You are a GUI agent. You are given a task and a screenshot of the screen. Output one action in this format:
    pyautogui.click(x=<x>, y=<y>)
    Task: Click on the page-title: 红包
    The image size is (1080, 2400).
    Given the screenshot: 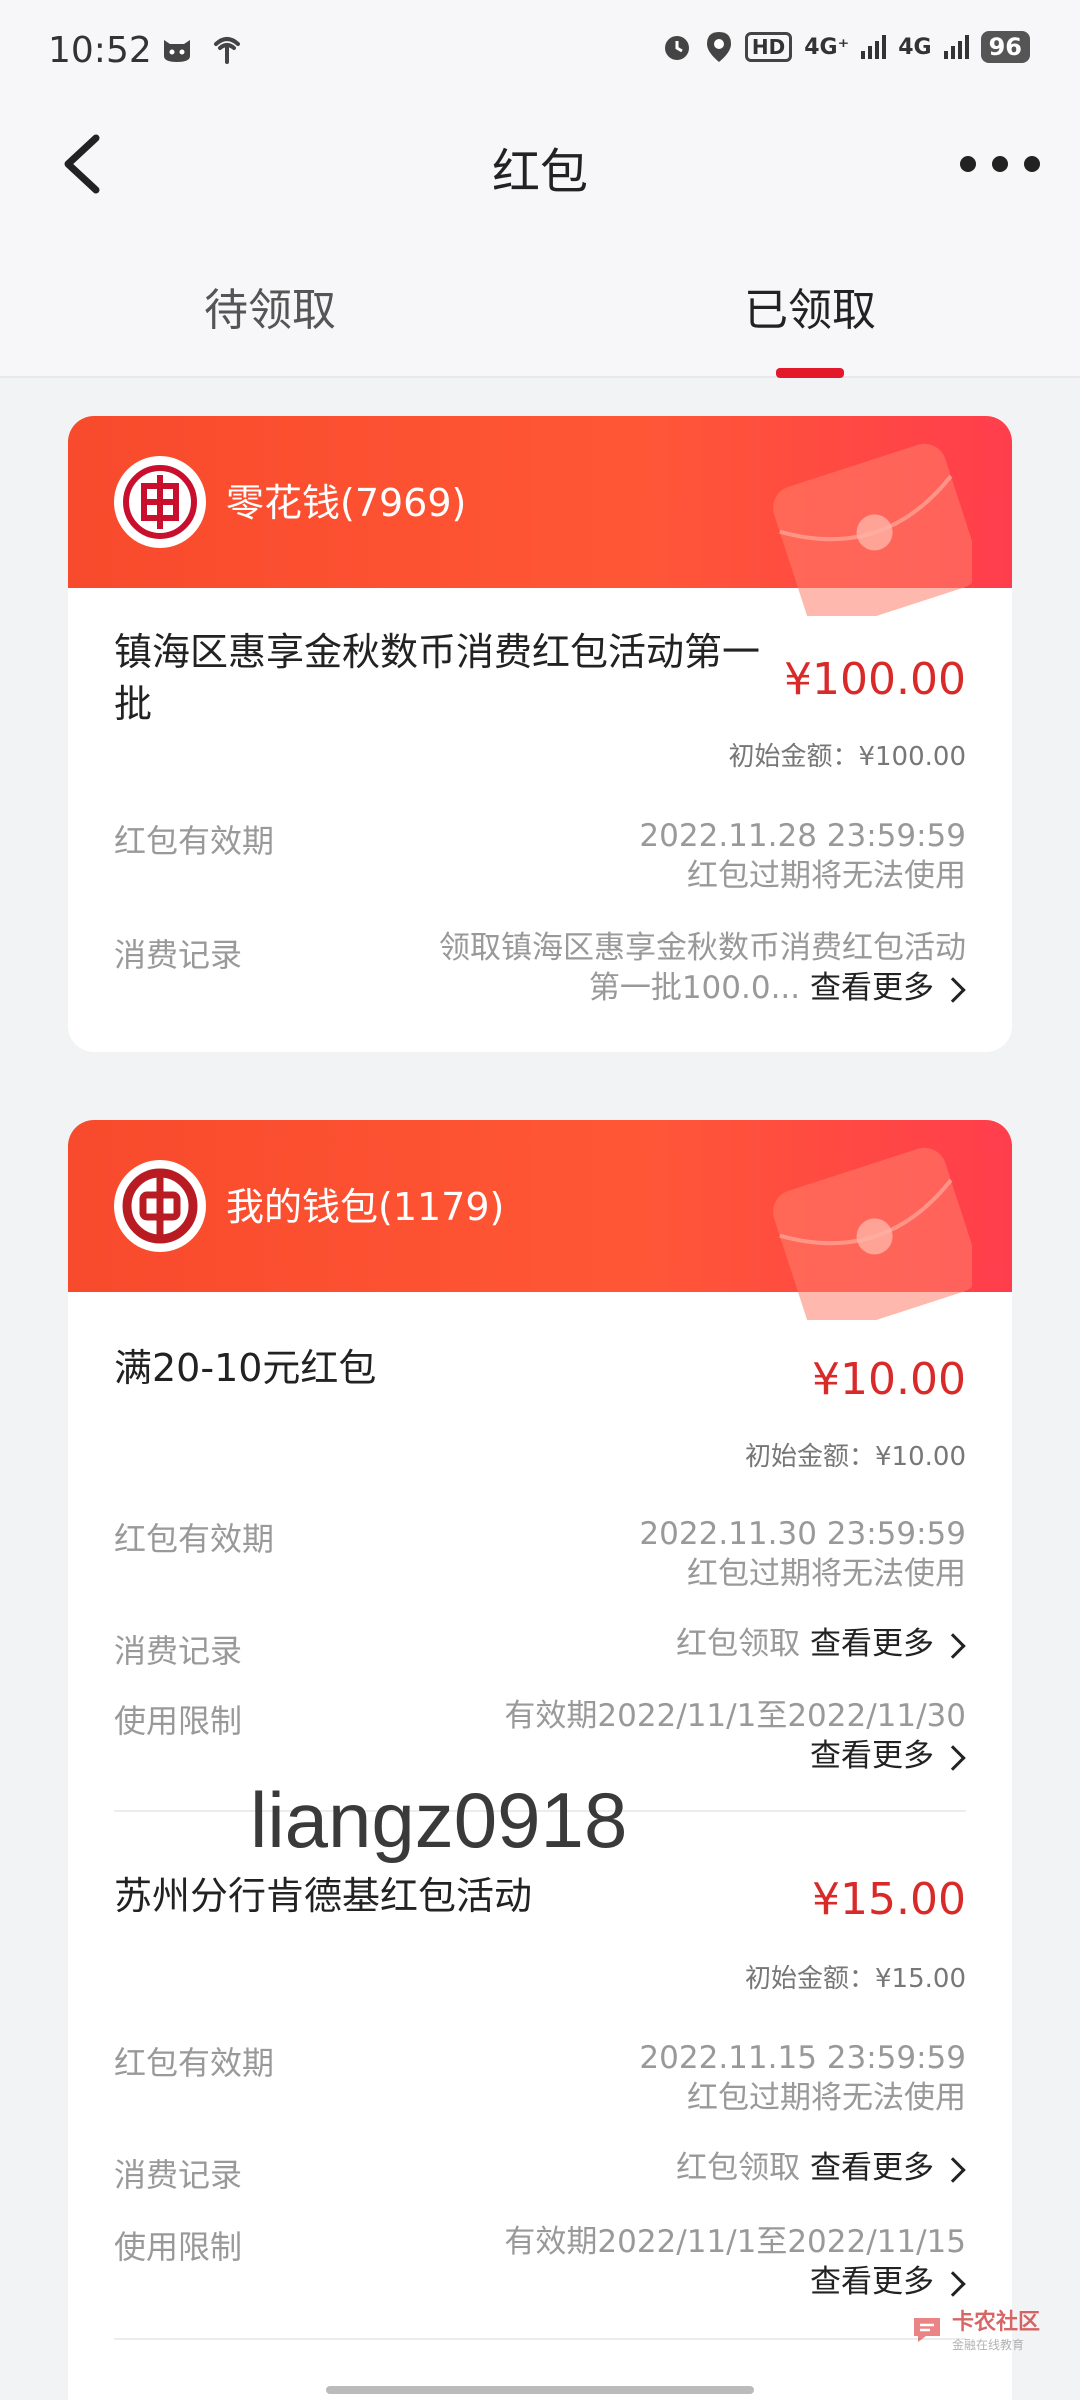 What is the action you would take?
    pyautogui.click(x=539, y=172)
    